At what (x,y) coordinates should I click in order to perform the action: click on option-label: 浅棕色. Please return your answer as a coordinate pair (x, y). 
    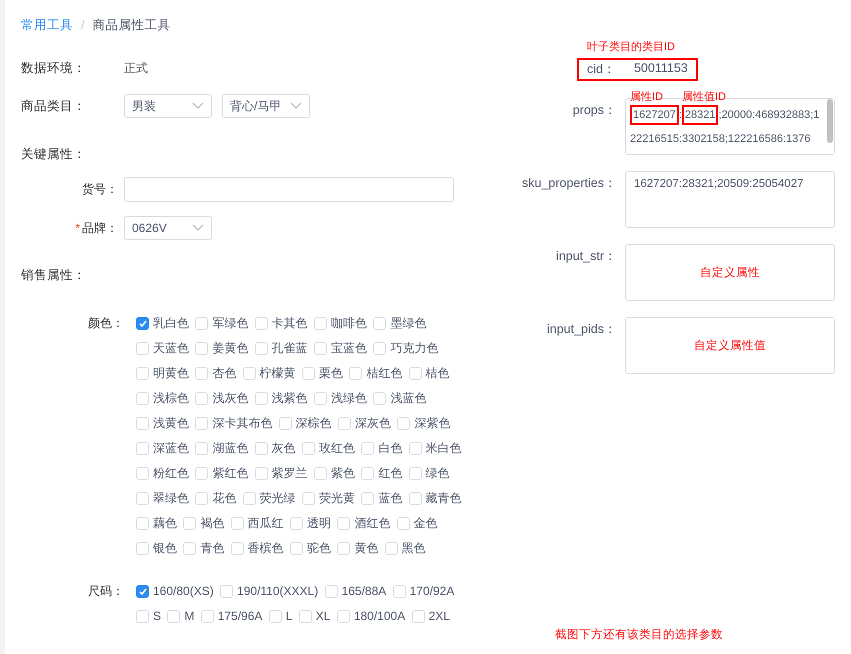
    Looking at the image, I should click on (171, 398).